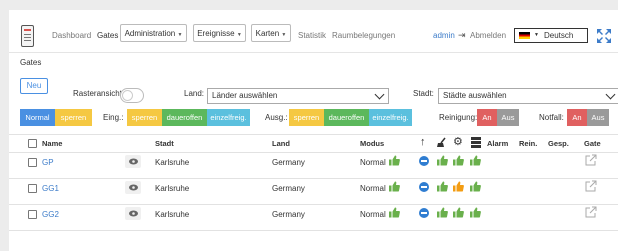 The height and width of the screenshot is (251, 618). Describe the element at coordinates (73, 117) in the screenshot. I see `filter-sperren-button: sperren` at that location.